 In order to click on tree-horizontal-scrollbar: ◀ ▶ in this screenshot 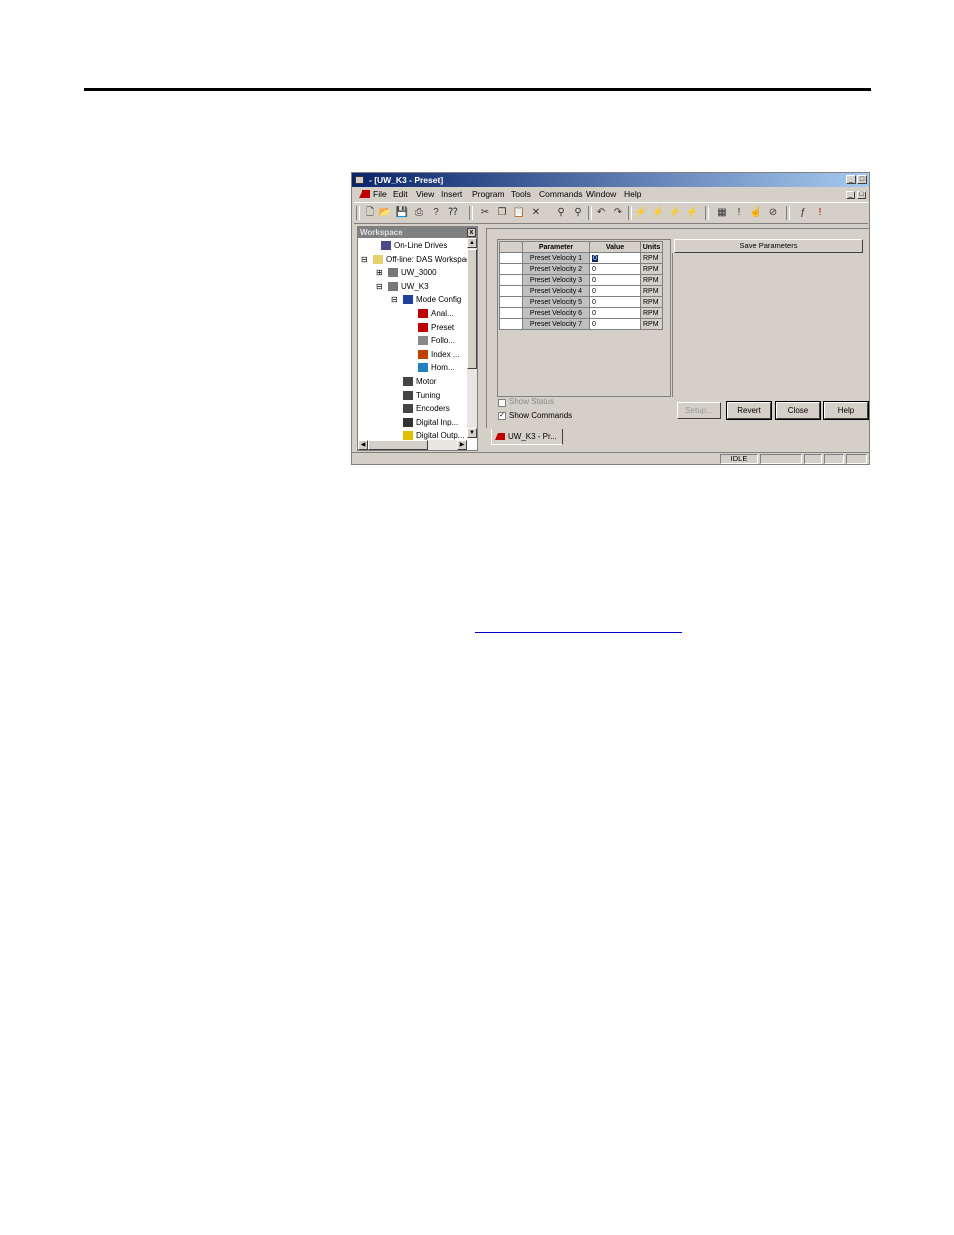, I will do `click(412, 445)`.